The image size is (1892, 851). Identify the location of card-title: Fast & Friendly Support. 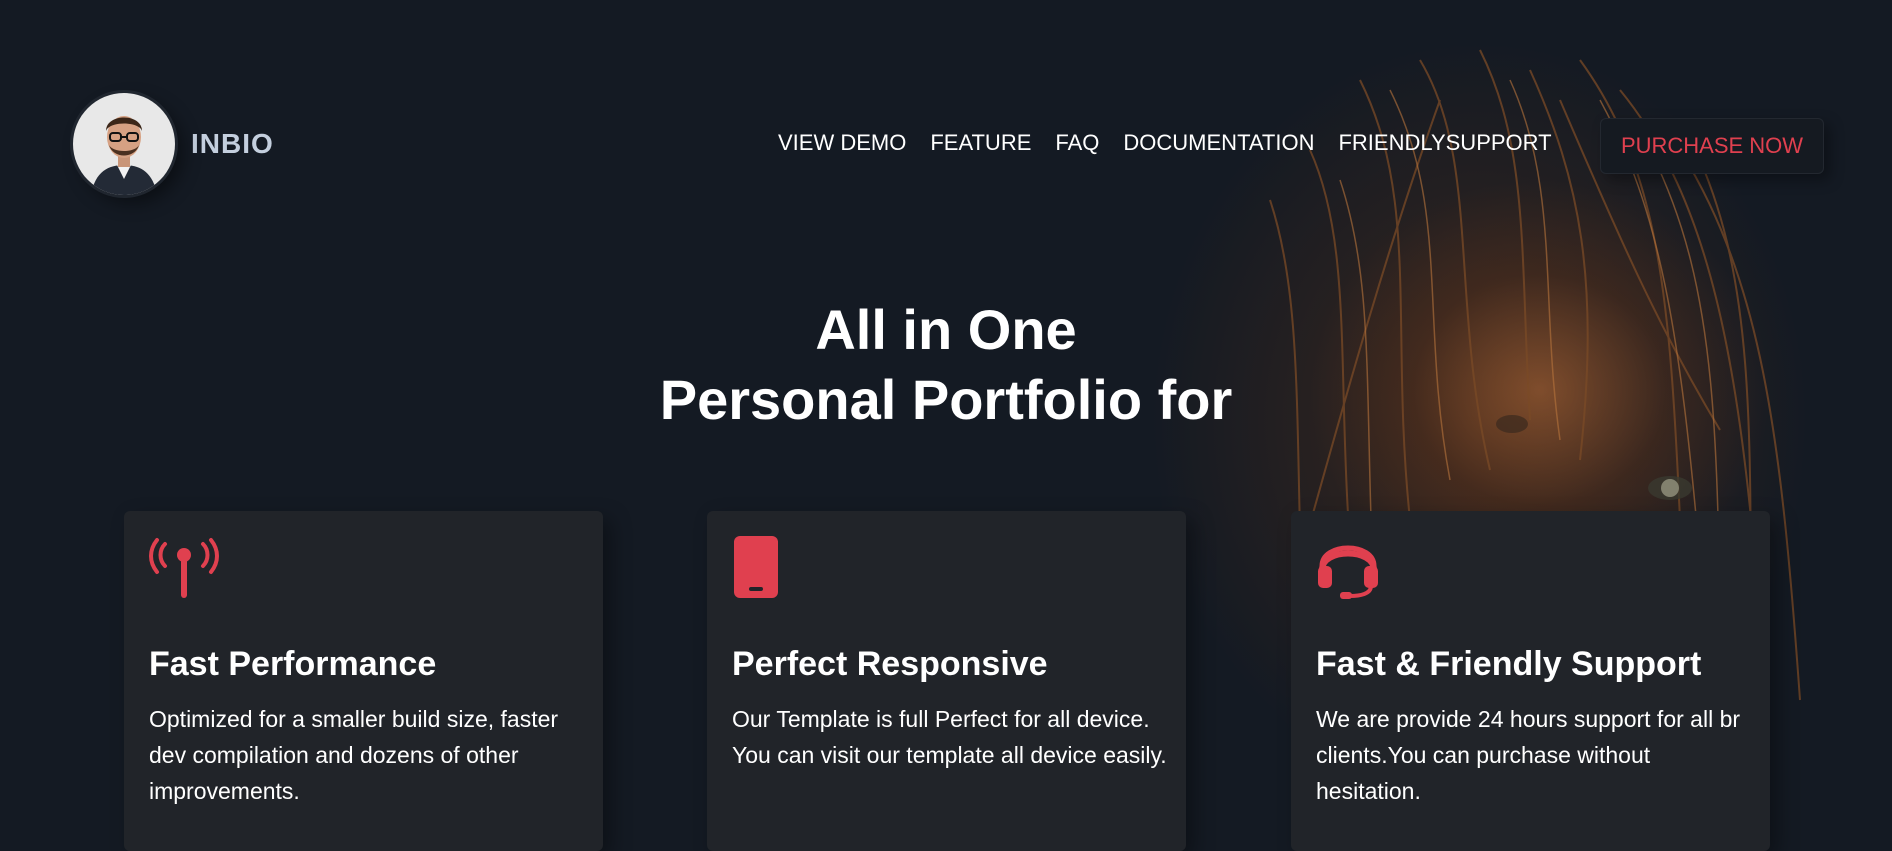
(1509, 664).